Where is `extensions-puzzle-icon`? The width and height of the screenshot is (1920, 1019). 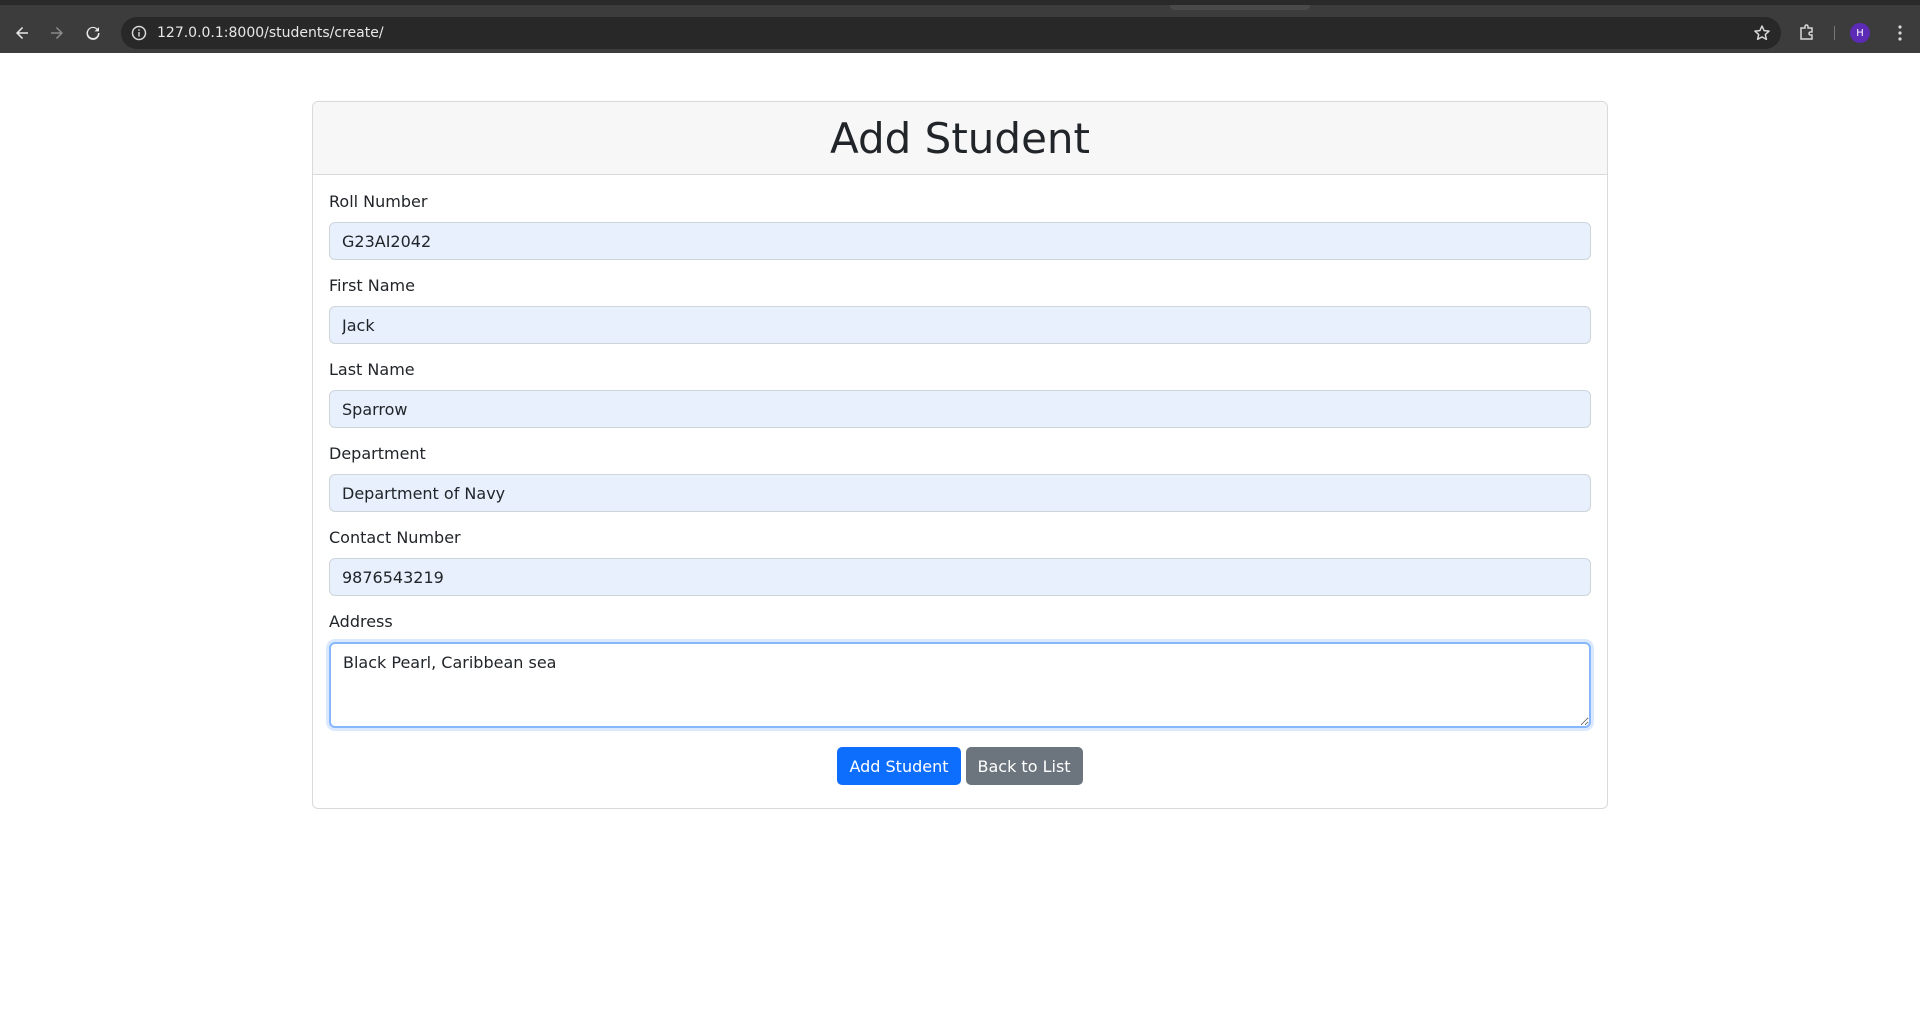
extensions-puzzle-icon is located at coordinates (1807, 33).